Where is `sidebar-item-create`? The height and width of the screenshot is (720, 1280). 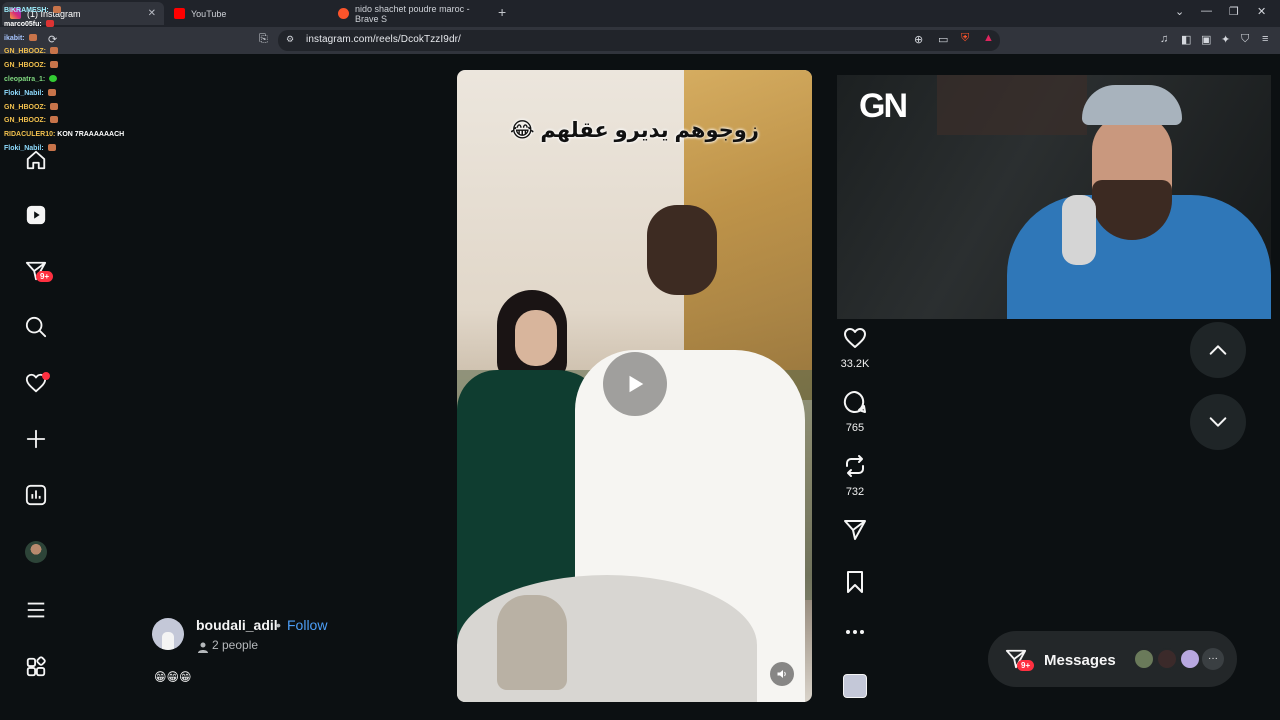 sidebar-item-create is located at coordinates (36, 439).